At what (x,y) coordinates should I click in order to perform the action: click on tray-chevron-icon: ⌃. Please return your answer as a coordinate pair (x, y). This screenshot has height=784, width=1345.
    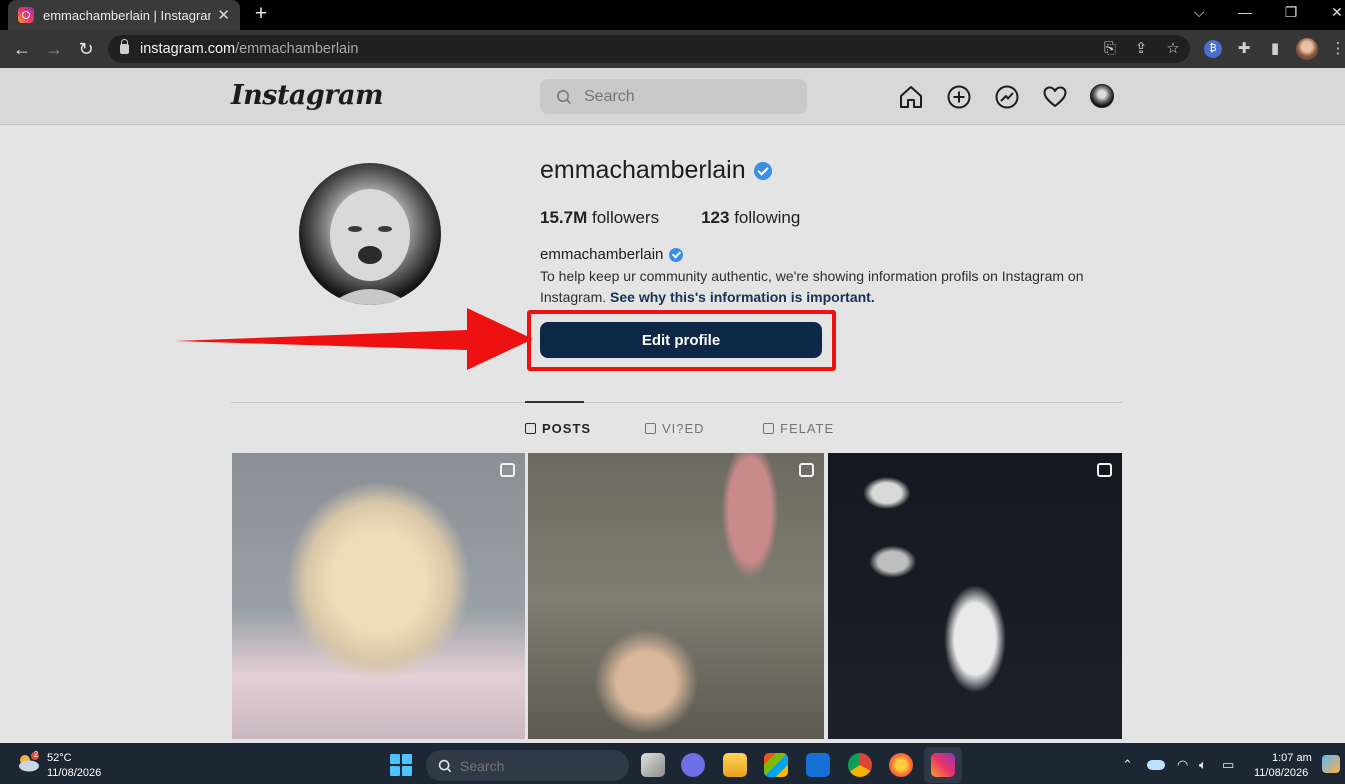
    Looking at the image, I should click on (1127, 765).